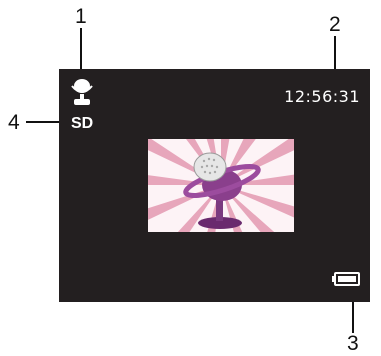 Image resolution: width=381 pixels, height=356 pixels. What do you see at coordinates (322, 96) in the screenshot?
I see `clock-time: 12:56:31` at bounding box center [322, 96].